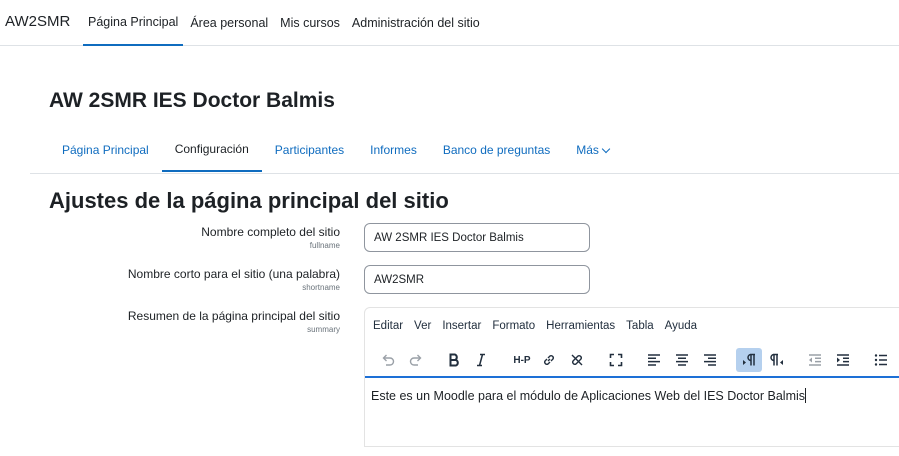 This screenshot has width=899, height=456. What do you see at coordinates (477, 237) in the screenshot?
I see `fullname-input` at bounding box center [477, 237].